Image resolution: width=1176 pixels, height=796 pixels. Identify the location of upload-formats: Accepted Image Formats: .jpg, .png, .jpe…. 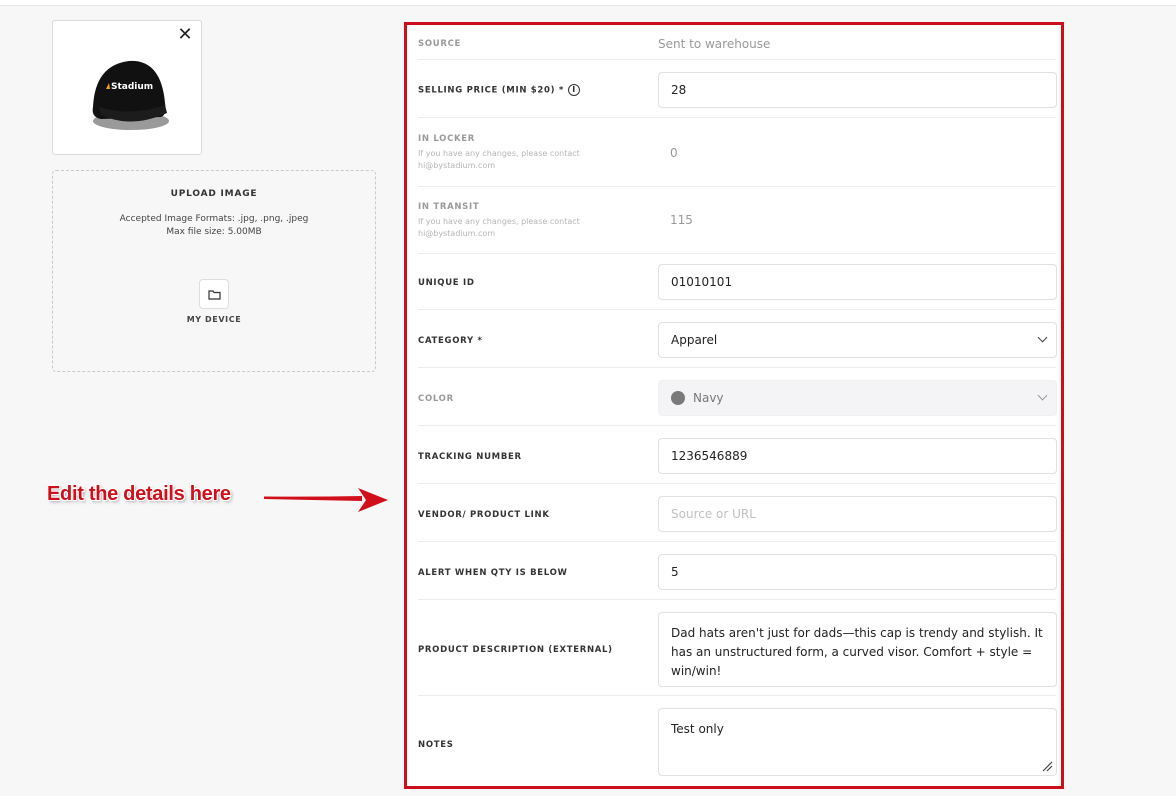
(214, 219).